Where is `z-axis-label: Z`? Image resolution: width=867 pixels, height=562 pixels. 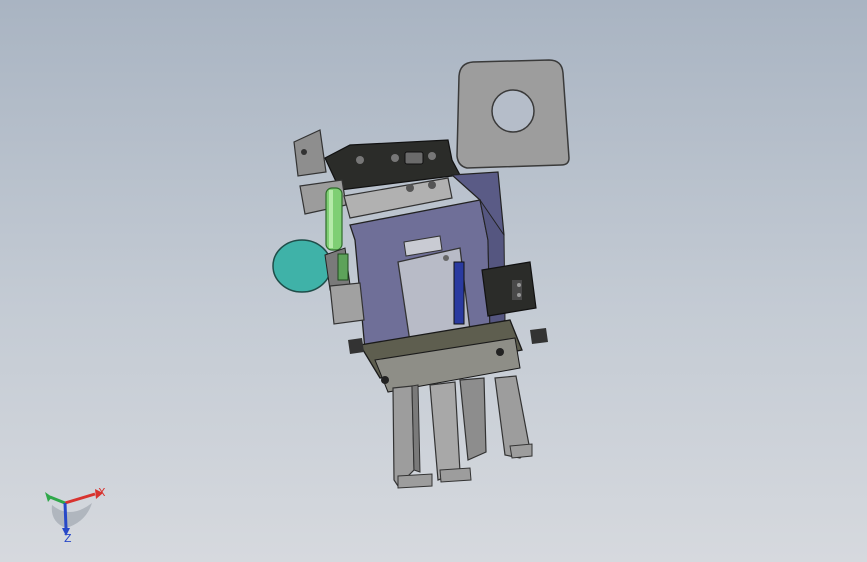 z-axis-label: Z is located at coordinates (68, 538).